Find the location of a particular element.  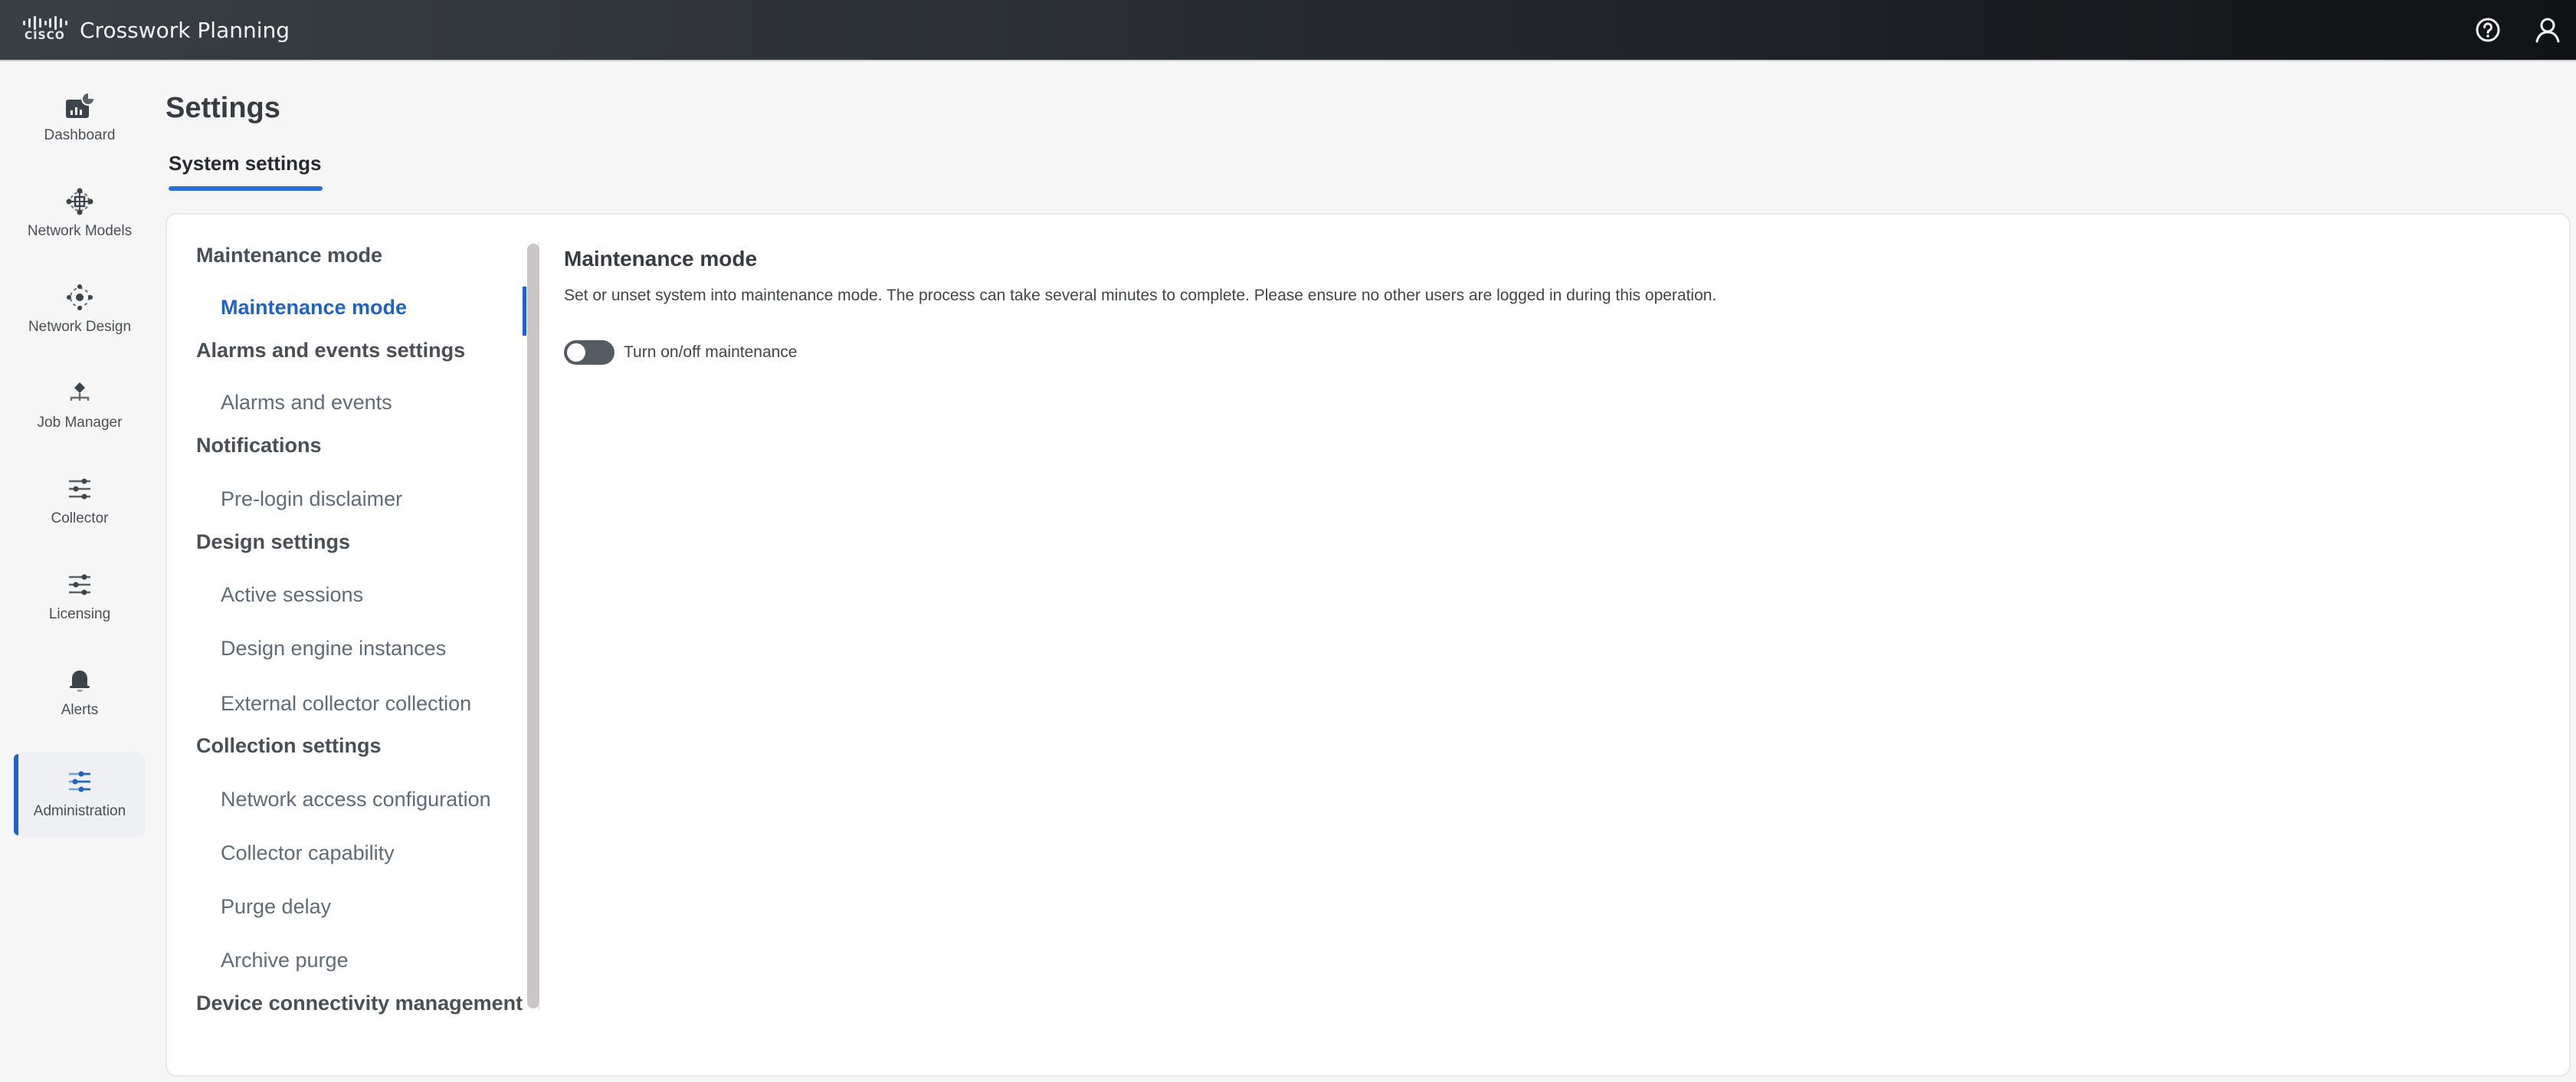

nav-item-administration: Administration is located at coordinates (80, 794).